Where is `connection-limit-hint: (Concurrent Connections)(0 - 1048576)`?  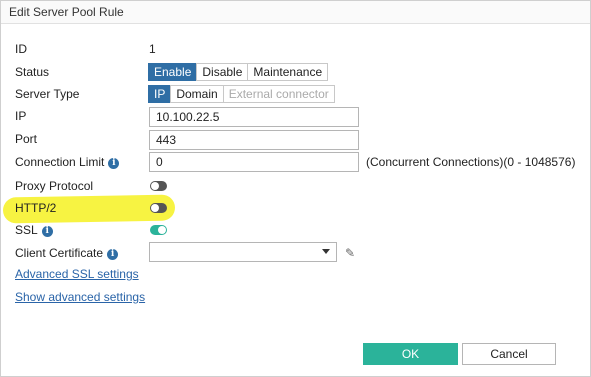
connection-limit-hint: (Concurrent Connections)(0 - 1048576) is located at coordinates (471, 162).